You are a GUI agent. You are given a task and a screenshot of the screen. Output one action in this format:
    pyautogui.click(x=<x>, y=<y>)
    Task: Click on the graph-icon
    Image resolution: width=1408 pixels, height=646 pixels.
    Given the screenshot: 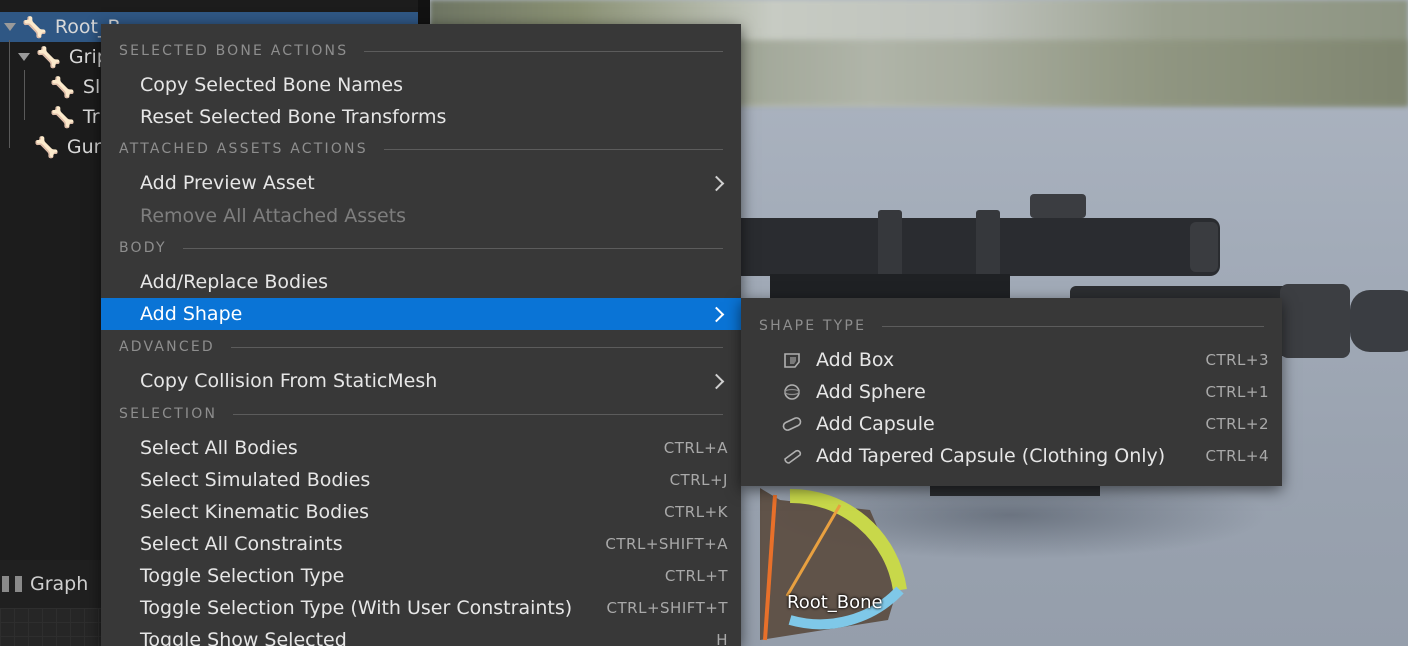 What is the action you would take?
    pyautogui.click(x=12, y=584)
    